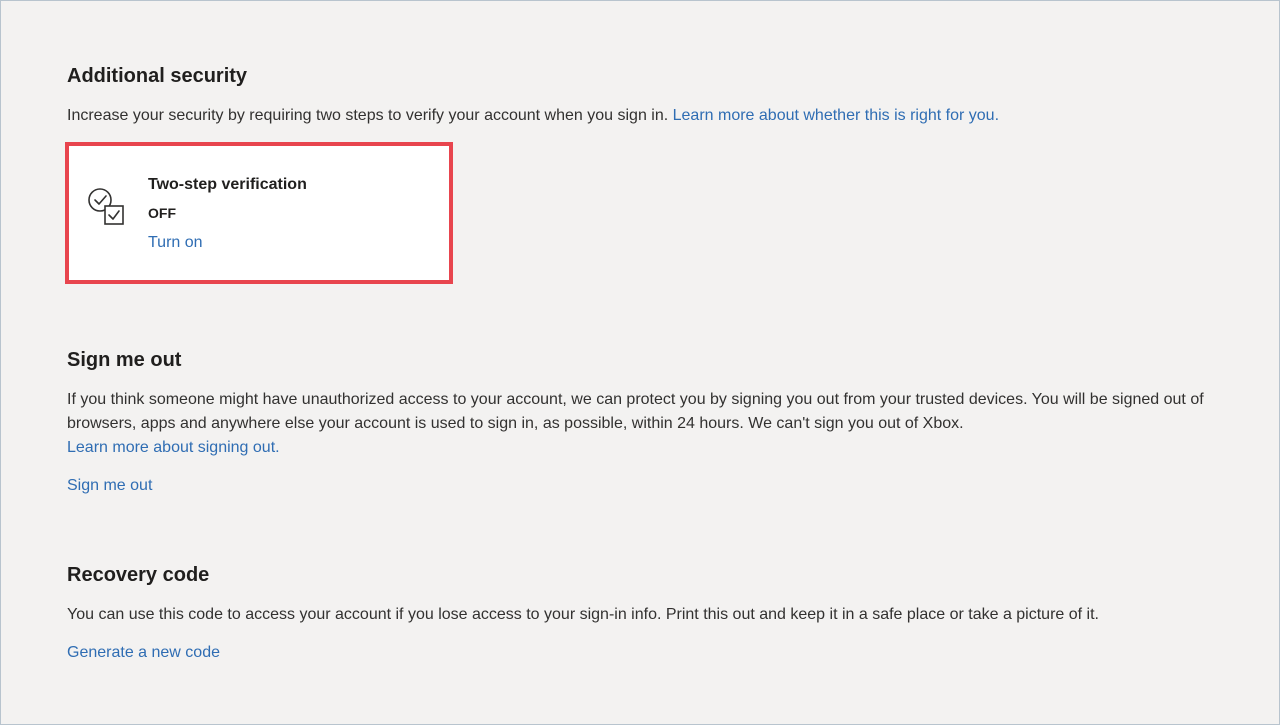 The width and height of the screenshot is (1280, 725). I want to click on turn-on-link: Turn on, so click(175, 243).